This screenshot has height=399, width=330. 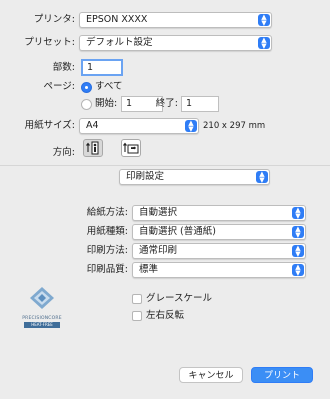 I want to click on print-button: プリント, so click(x=282, y=375).